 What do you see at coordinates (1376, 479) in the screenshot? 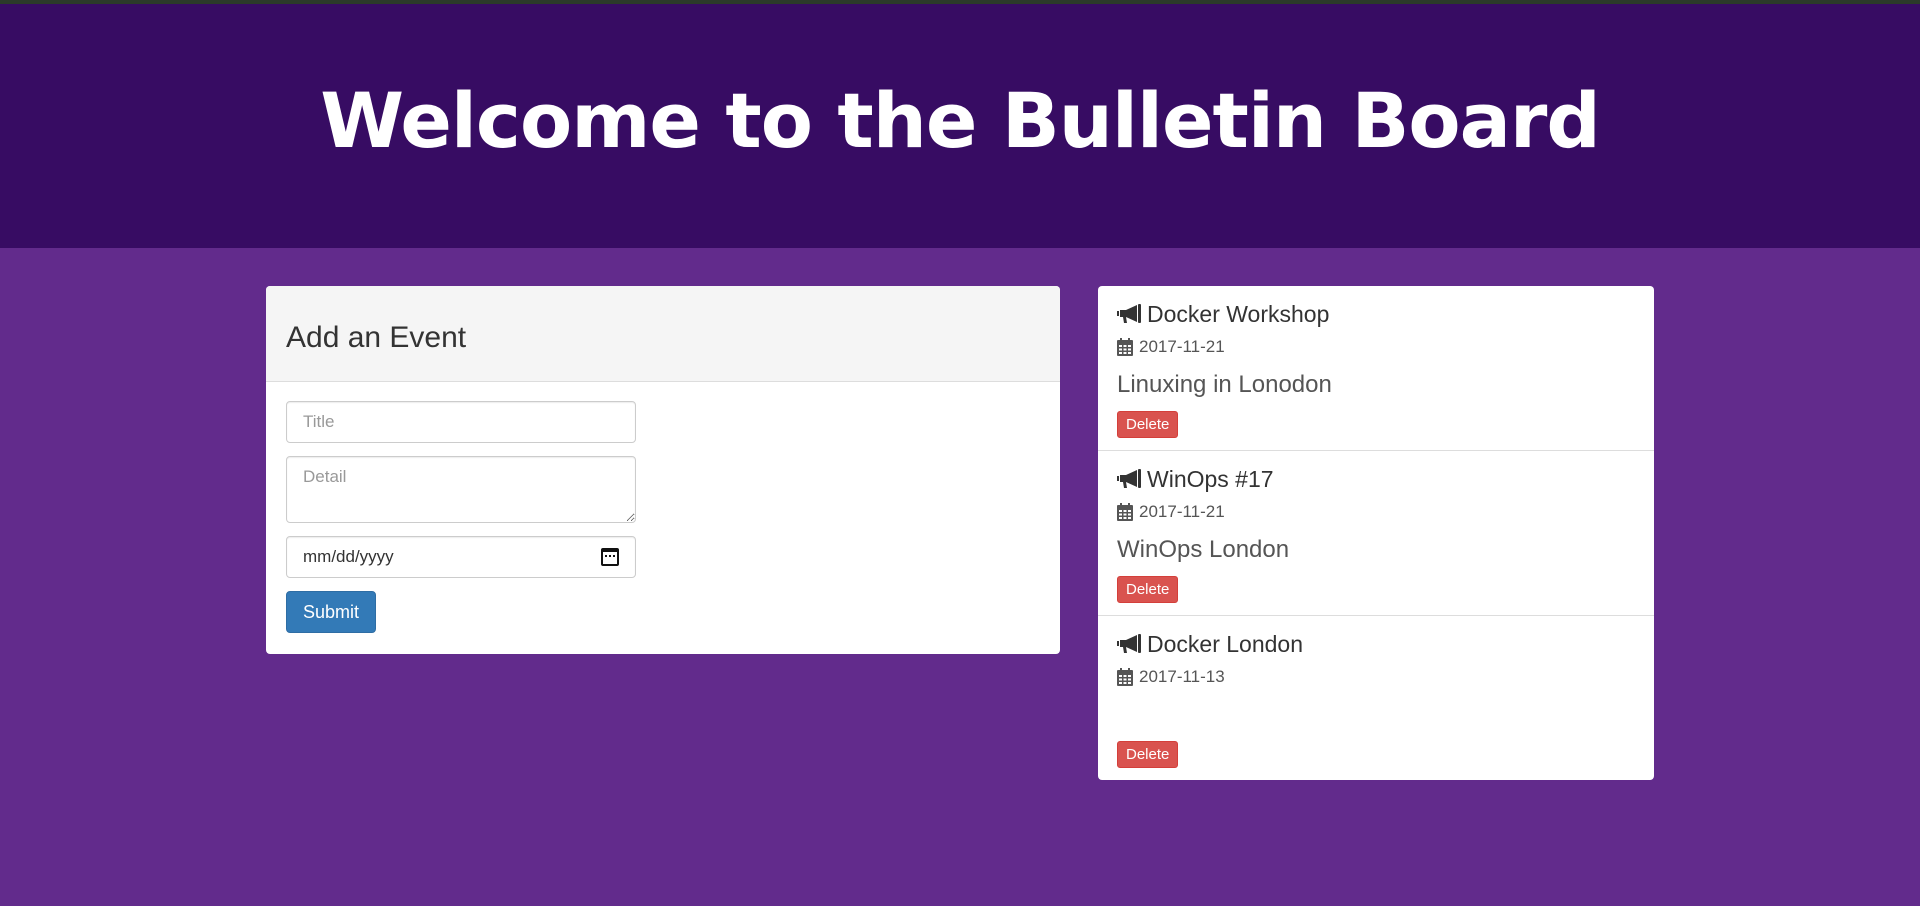
I see `event-title-row: WinOps #17` at bounding box center [1376, 479].